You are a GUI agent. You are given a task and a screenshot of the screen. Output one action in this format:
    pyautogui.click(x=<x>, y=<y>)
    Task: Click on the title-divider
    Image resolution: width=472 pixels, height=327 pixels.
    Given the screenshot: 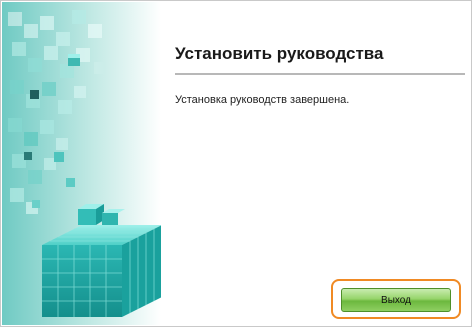 What is the action you would take?
    pyautogui.click(x=320, y=74)
    